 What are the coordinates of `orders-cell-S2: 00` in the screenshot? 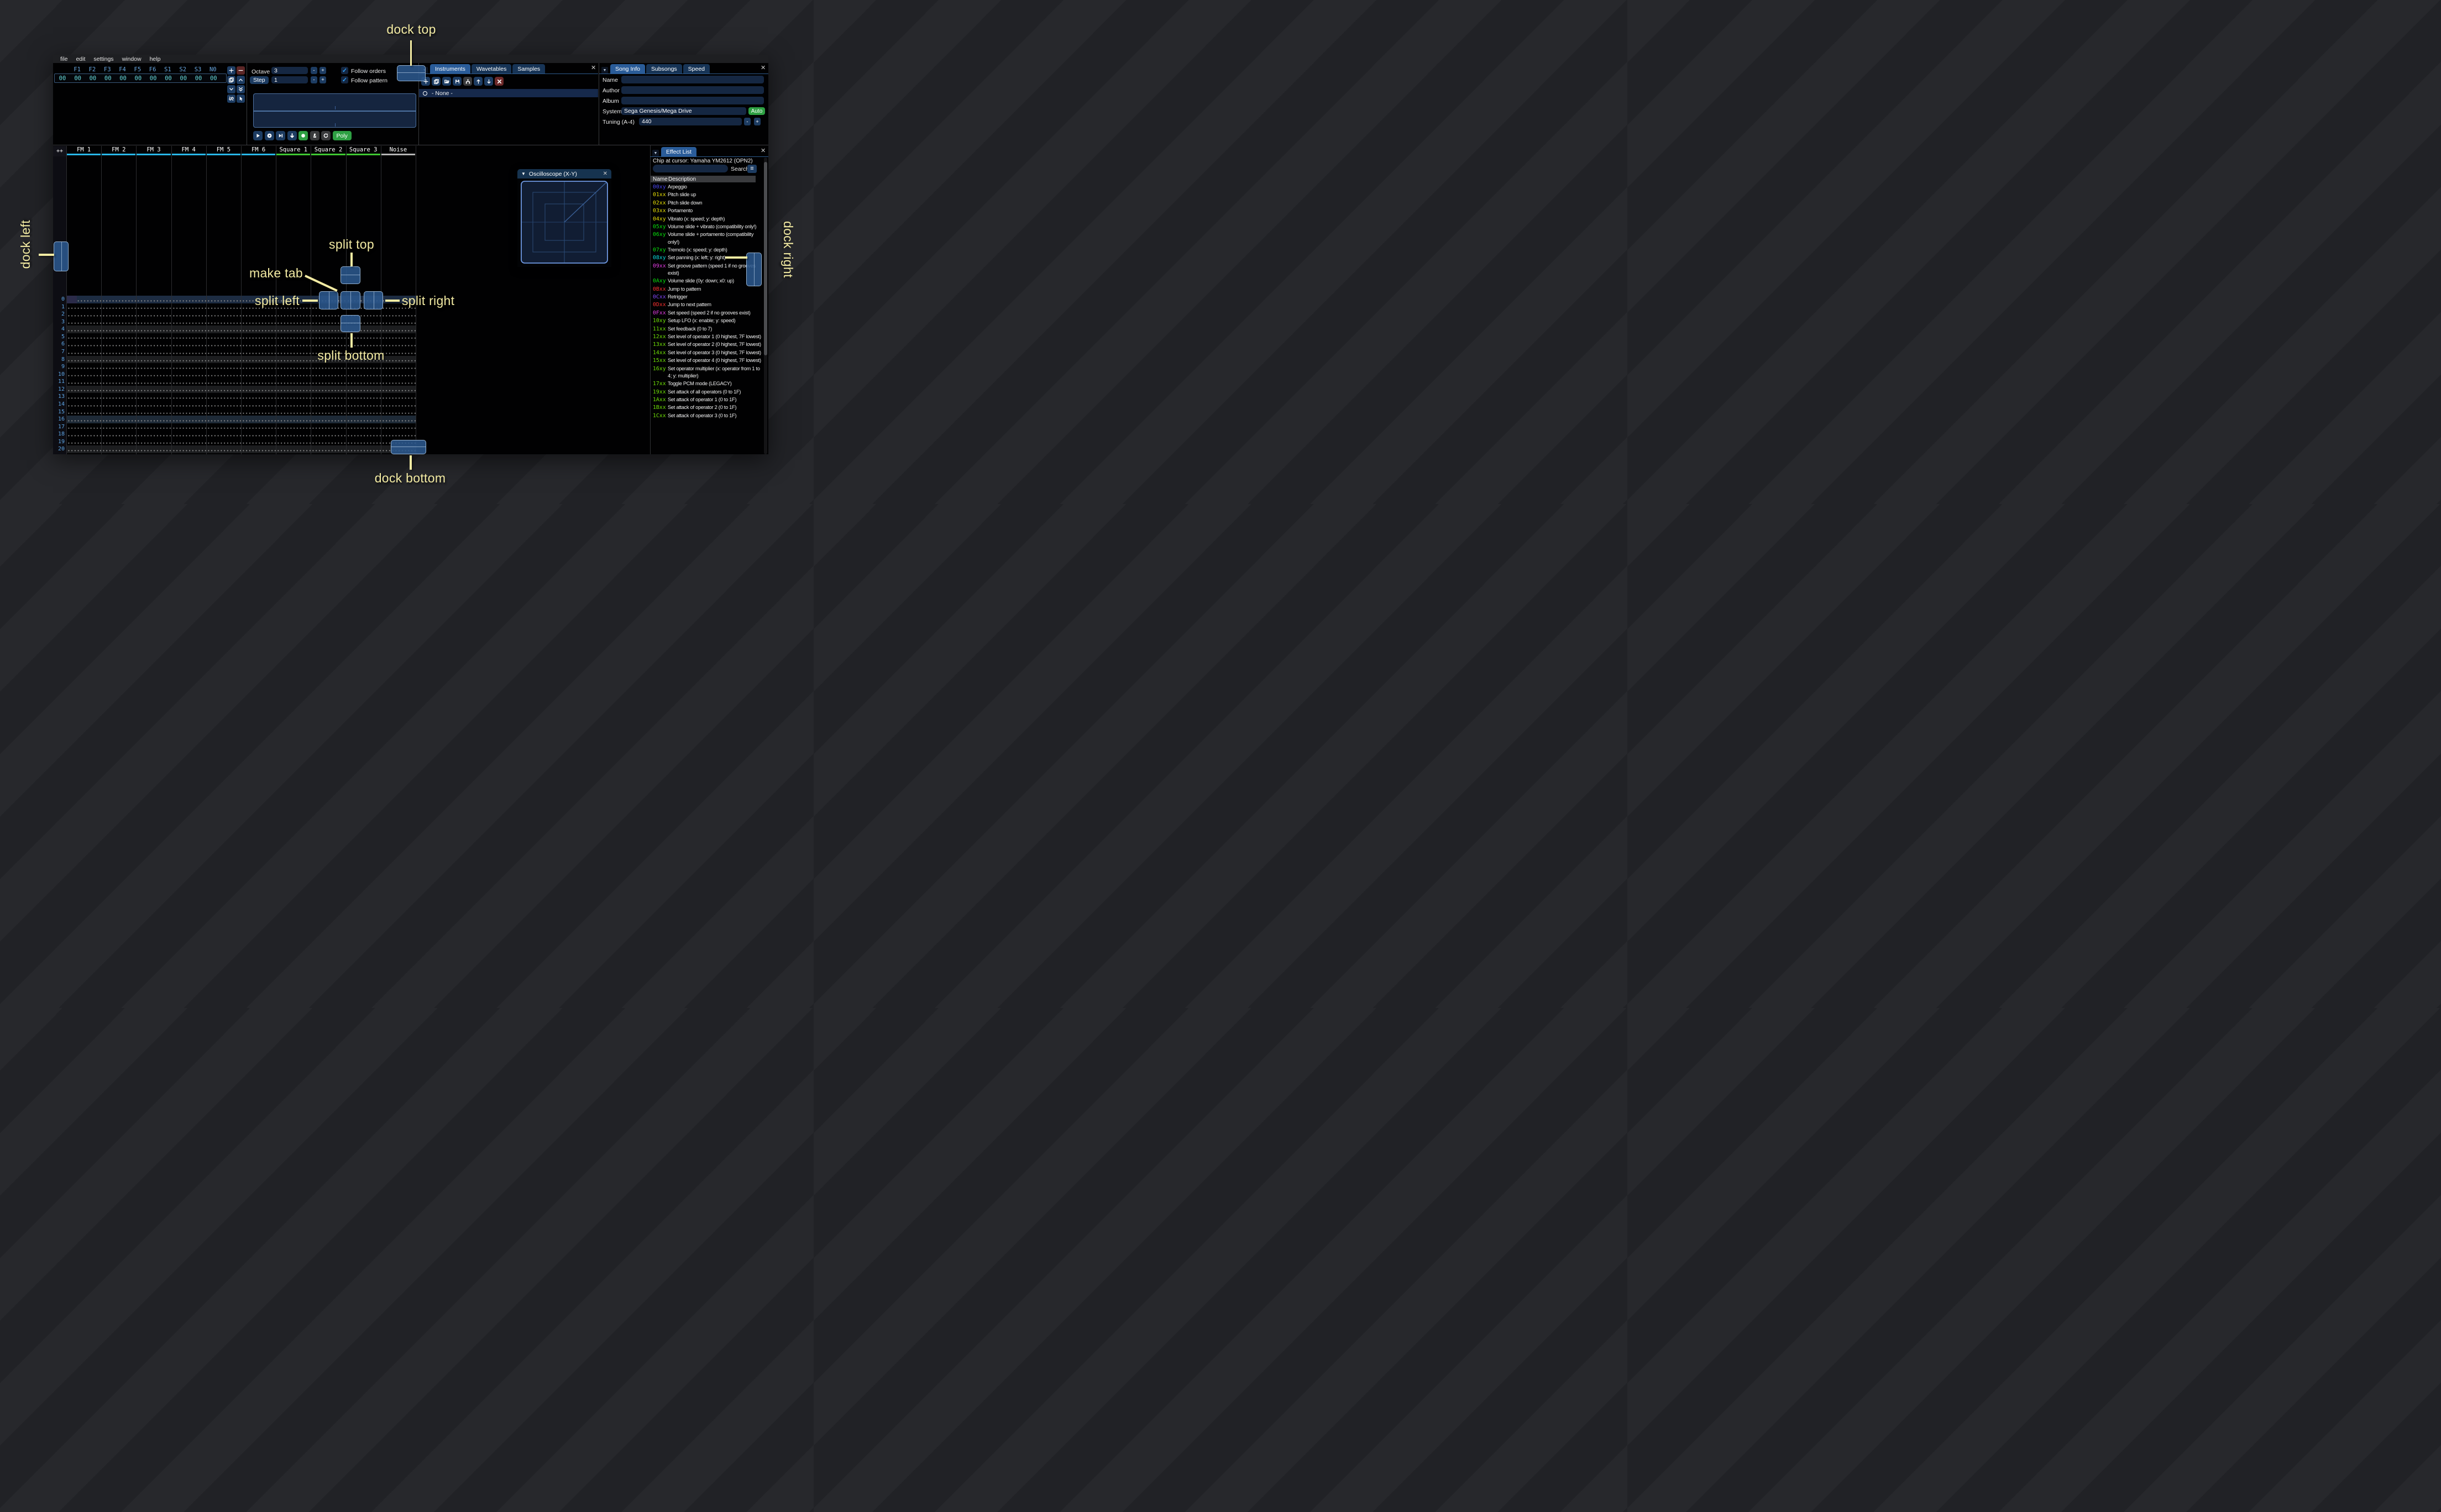 It's located at (183, 78).